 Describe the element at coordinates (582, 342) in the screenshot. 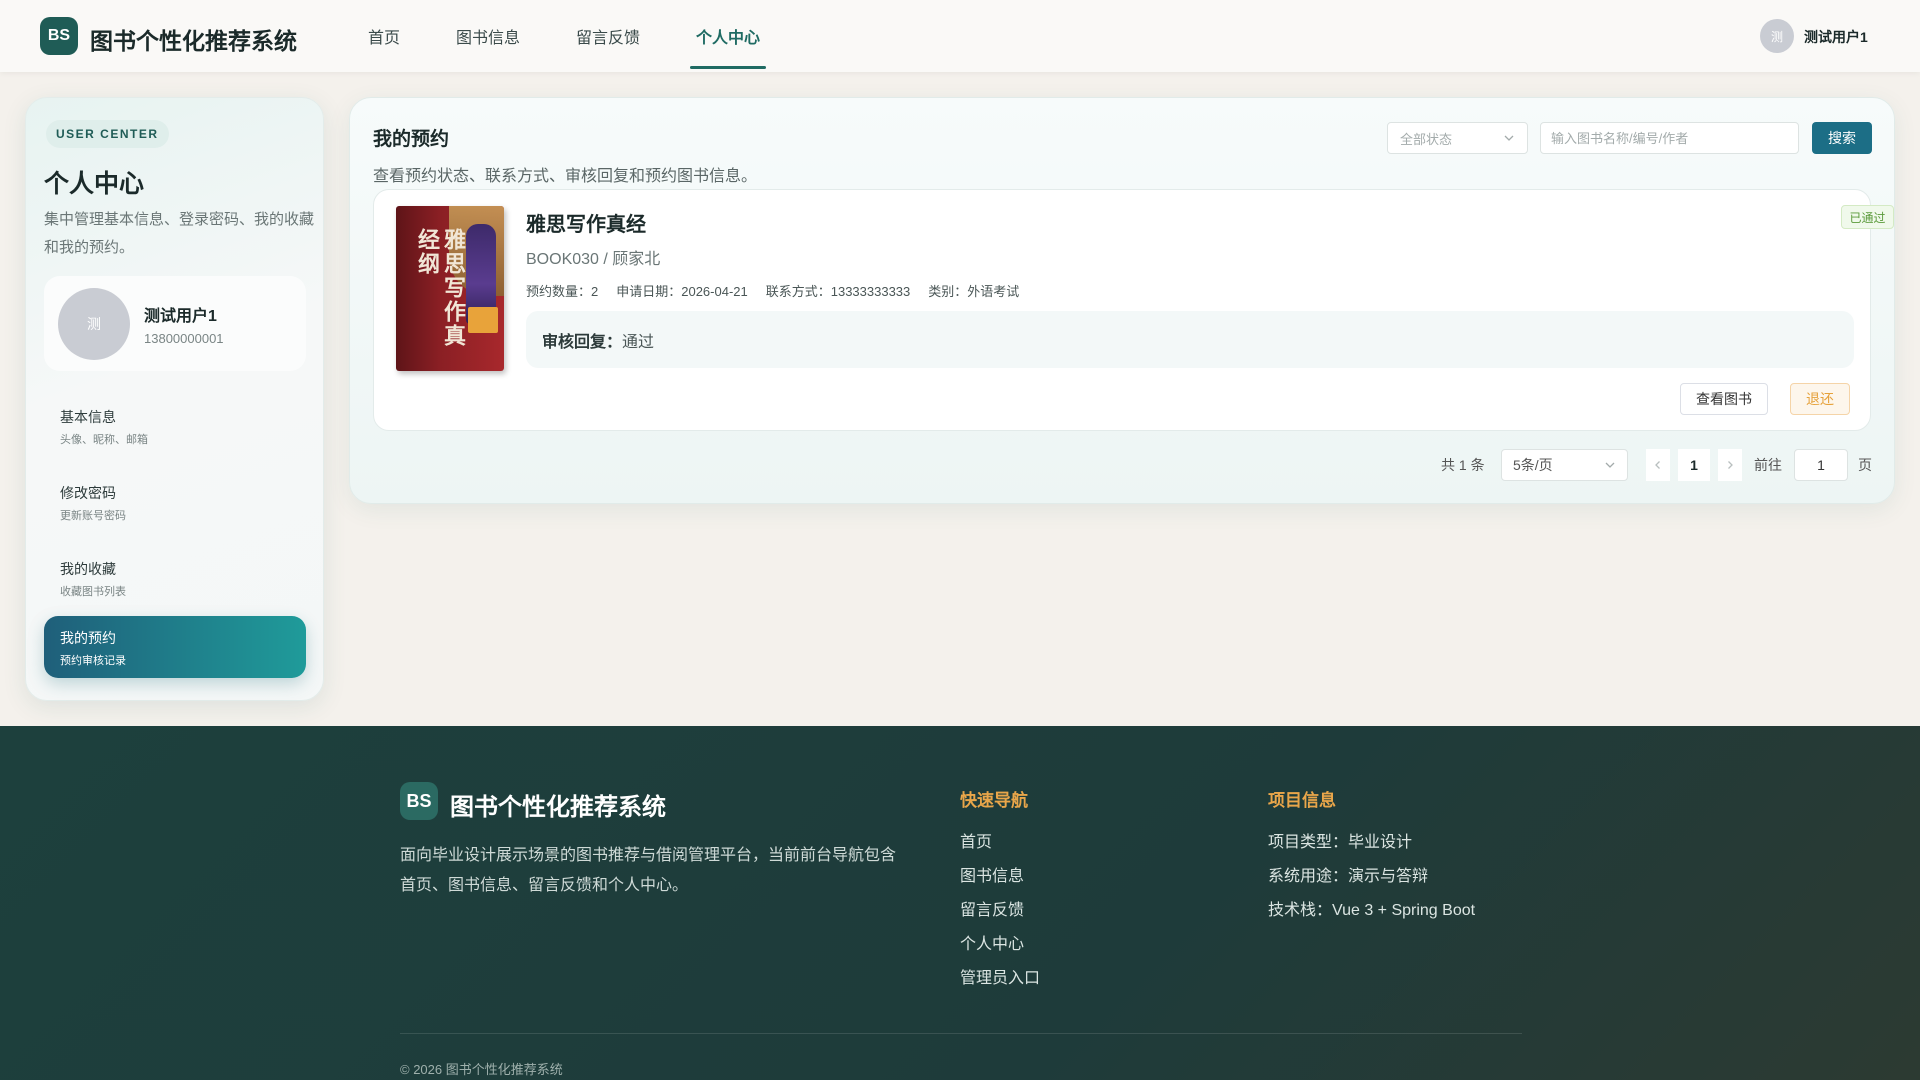

I see `review-reply-label: 审核回复：` at that location.